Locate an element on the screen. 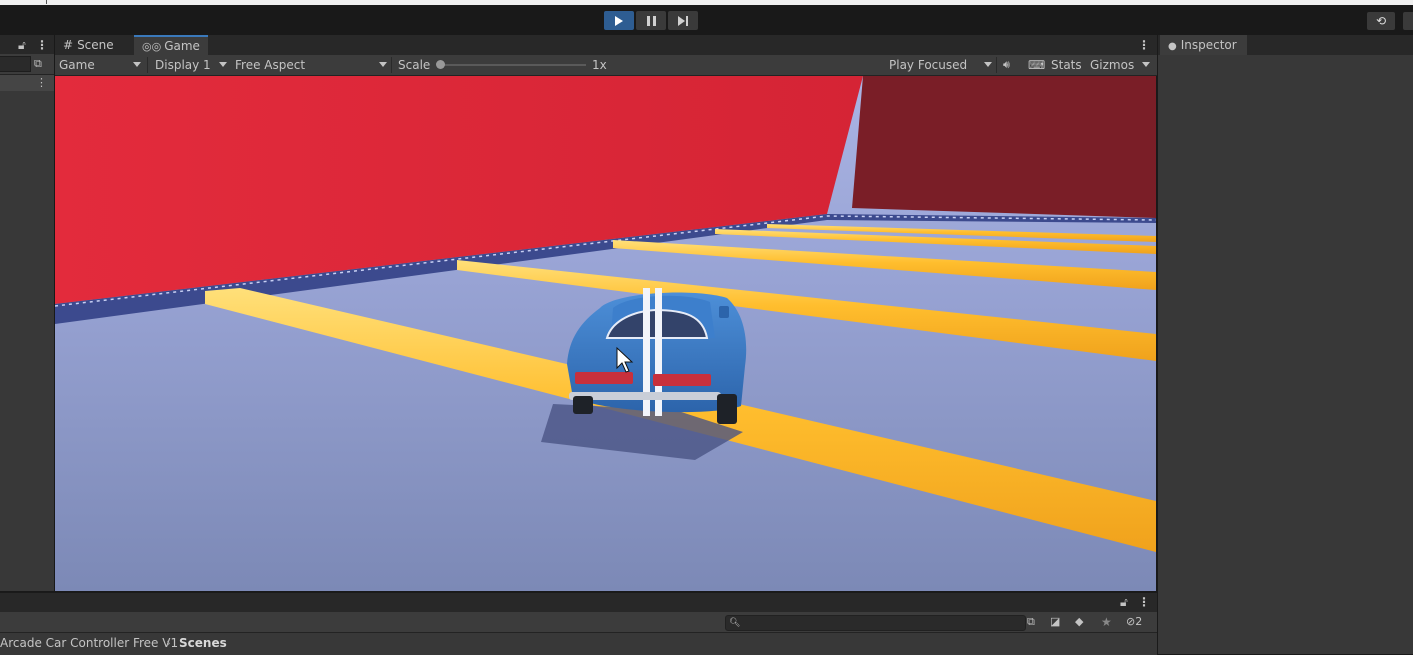  play-focus-dropdown: Play Focused is located at coordinates (928, 65).